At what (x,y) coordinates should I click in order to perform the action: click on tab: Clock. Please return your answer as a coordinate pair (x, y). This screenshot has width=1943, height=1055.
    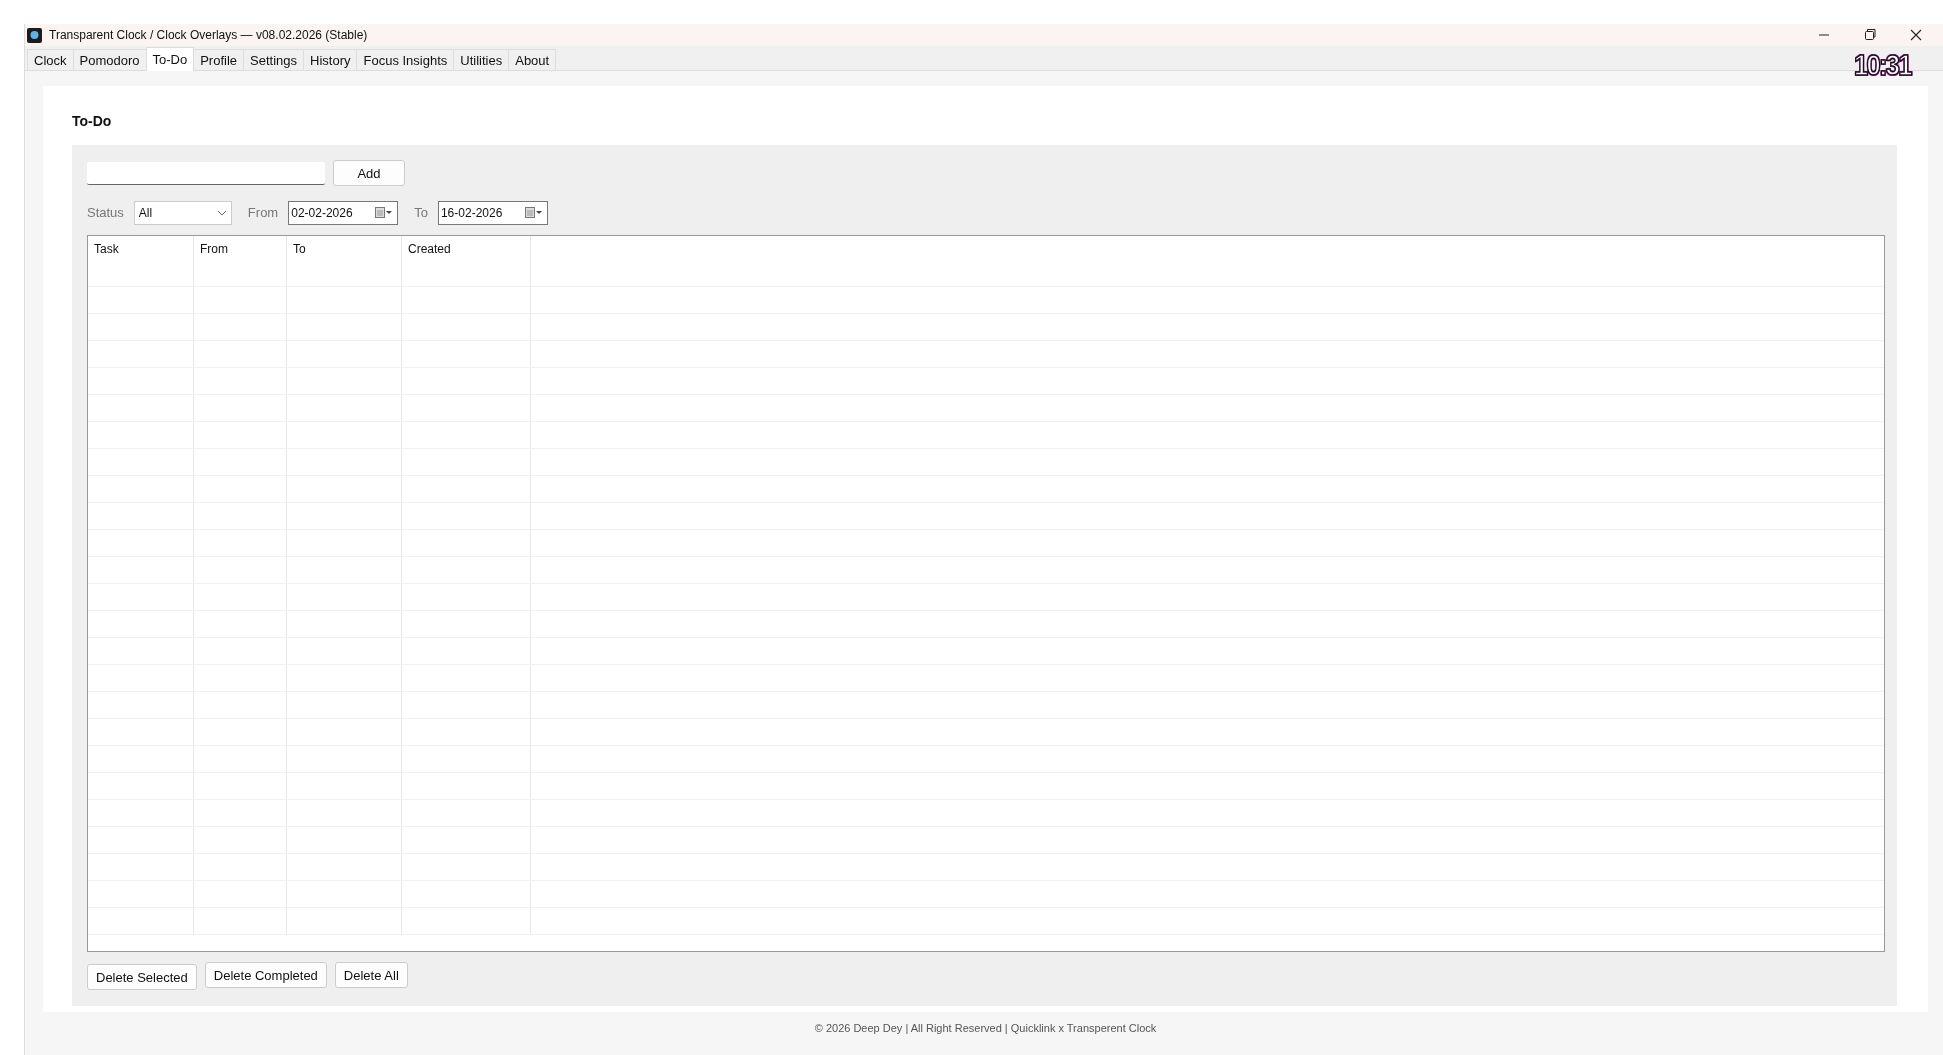
    Looking at the image, I should click on (50, 59).